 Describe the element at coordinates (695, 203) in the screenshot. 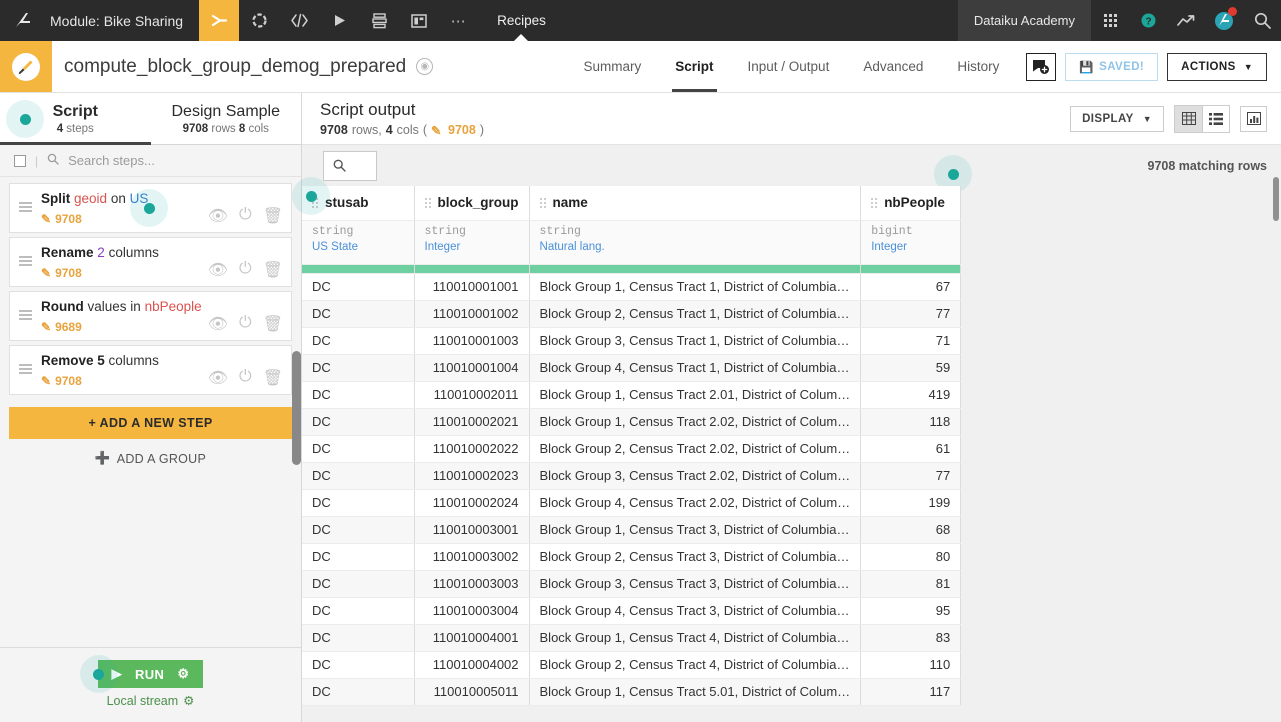

I see `column-header-name: name` at that location.